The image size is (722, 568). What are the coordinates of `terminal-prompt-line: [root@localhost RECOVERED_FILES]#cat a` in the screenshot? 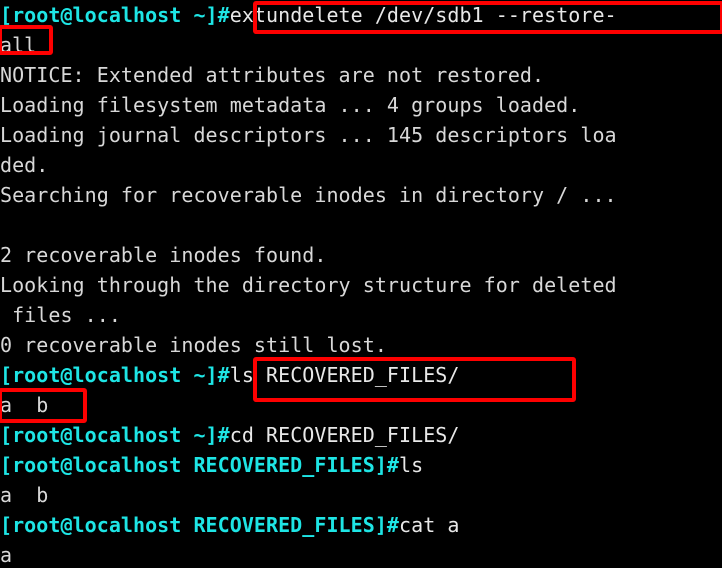 It's located at (361, 525).